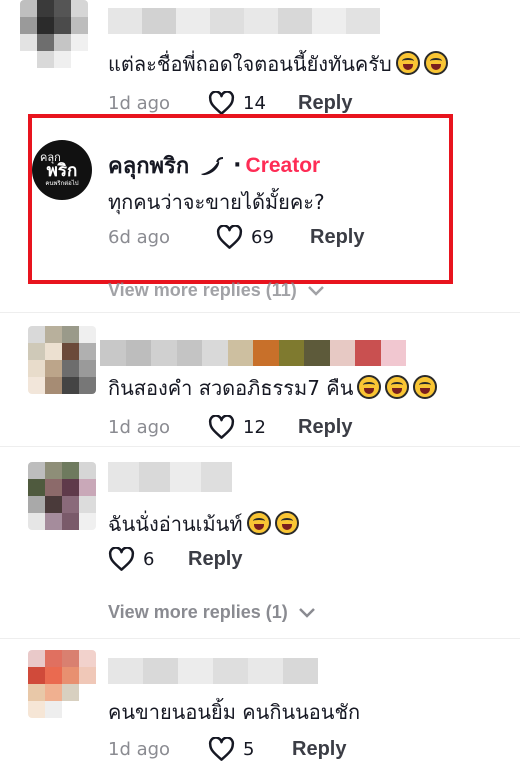 This screenshot has width=520, height=762. I want to click on view-more-replies: View more replies (11), so click(216, 290).